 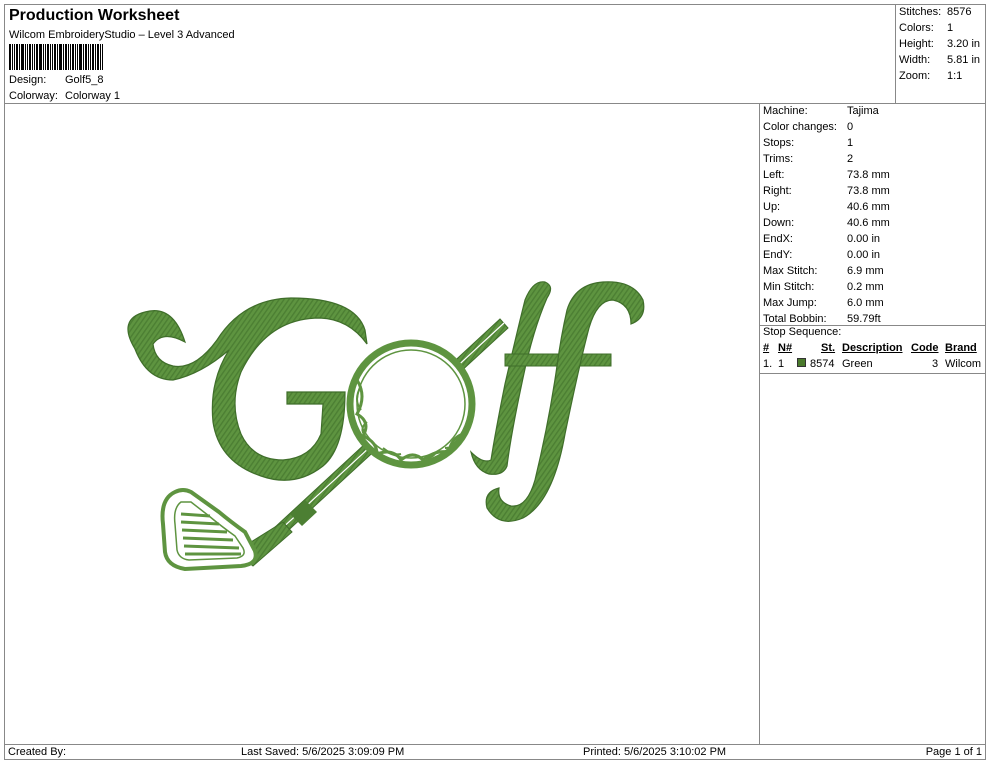 What do you see at coordinates (64, 96) in the screenshot?
I see `colorway-row: Colorway: Colorway 1` at bounding box center [64, 96].